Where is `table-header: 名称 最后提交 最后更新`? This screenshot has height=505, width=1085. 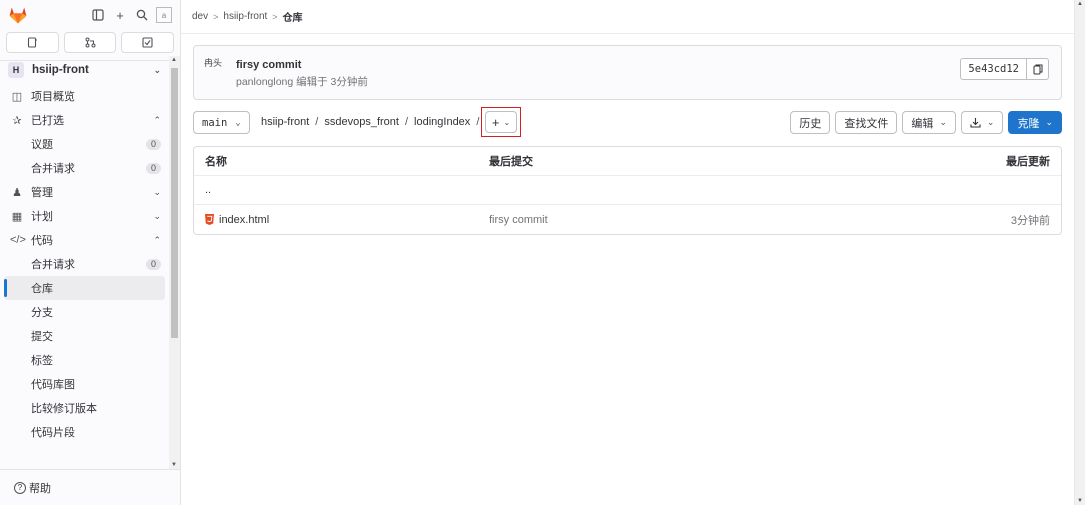
table-header: 名称 最后提交 最后更新 is located at coordinates (627, 161).